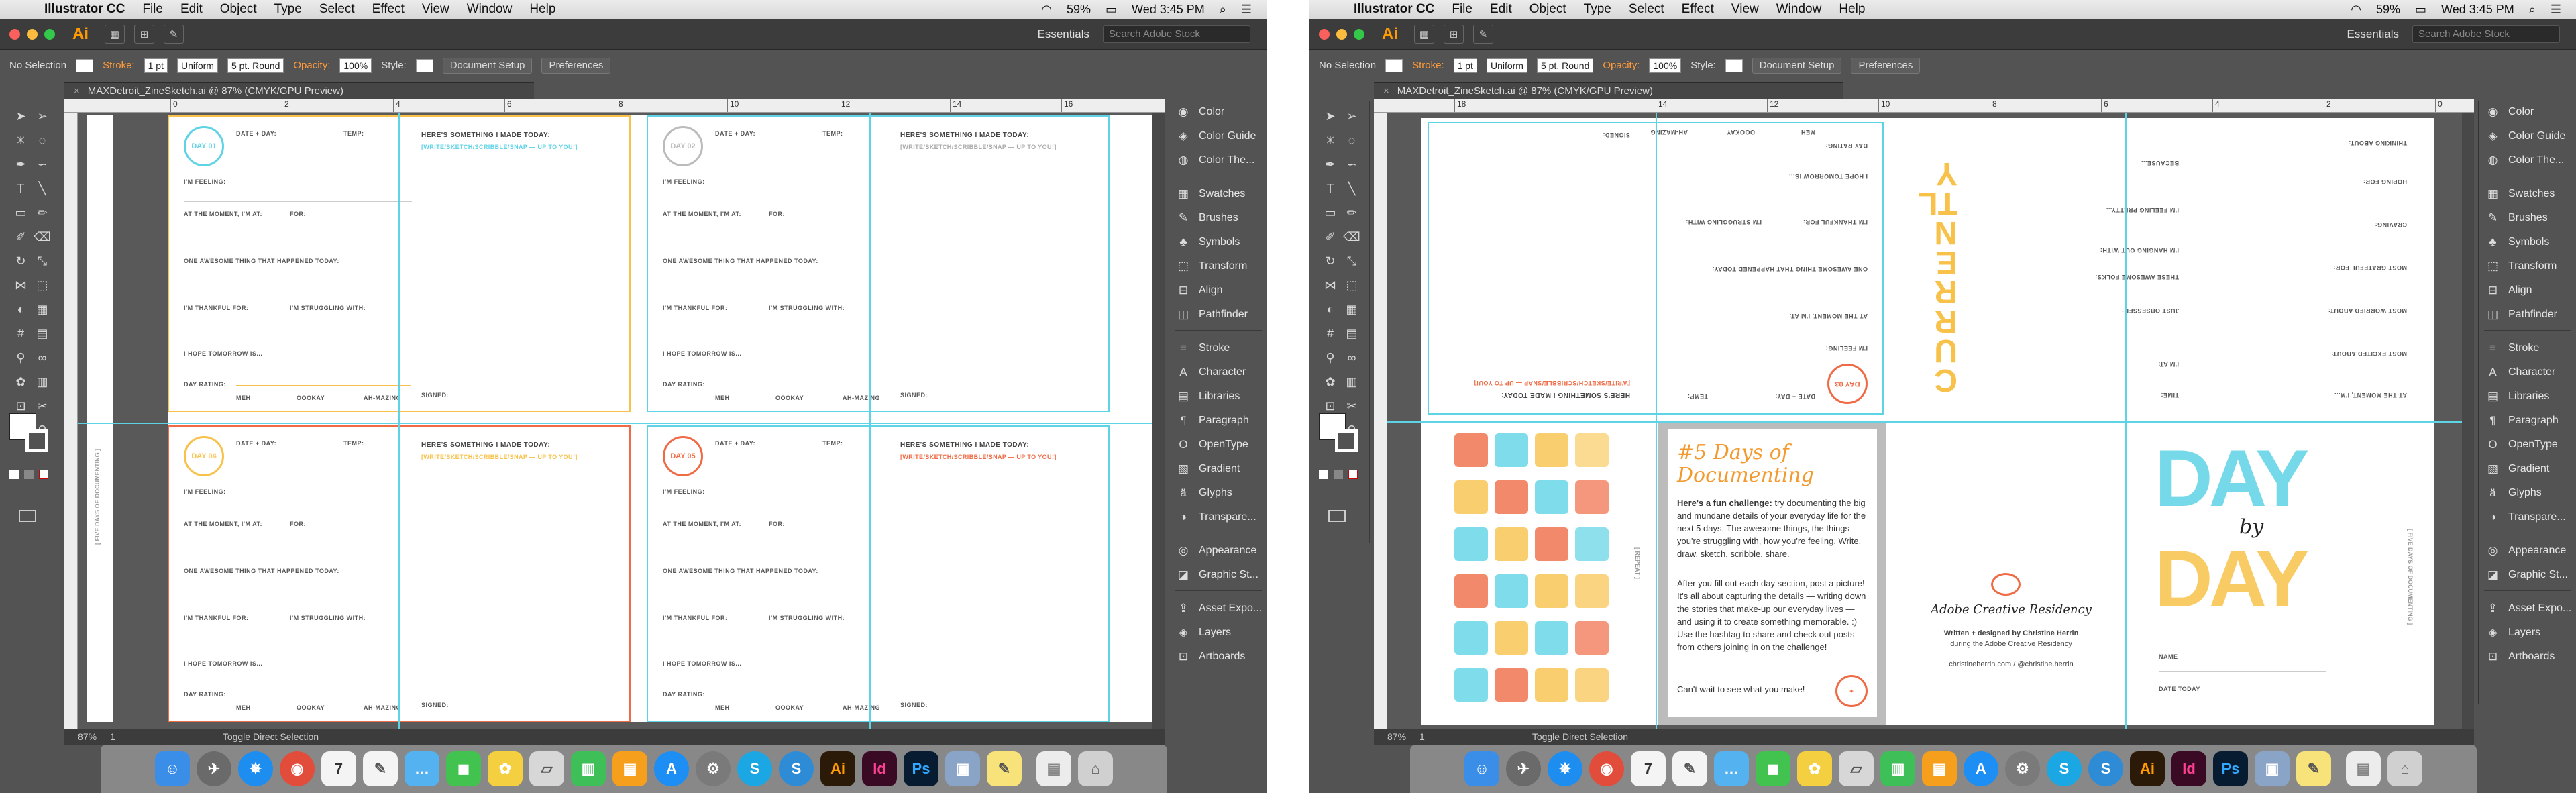 The height and width of the screenshot is (793, 2576). What do you see at coordinates (42, 285) in the screenshot?
I see `free-transform-icon: ⬚` at bounding box center [42, 285].